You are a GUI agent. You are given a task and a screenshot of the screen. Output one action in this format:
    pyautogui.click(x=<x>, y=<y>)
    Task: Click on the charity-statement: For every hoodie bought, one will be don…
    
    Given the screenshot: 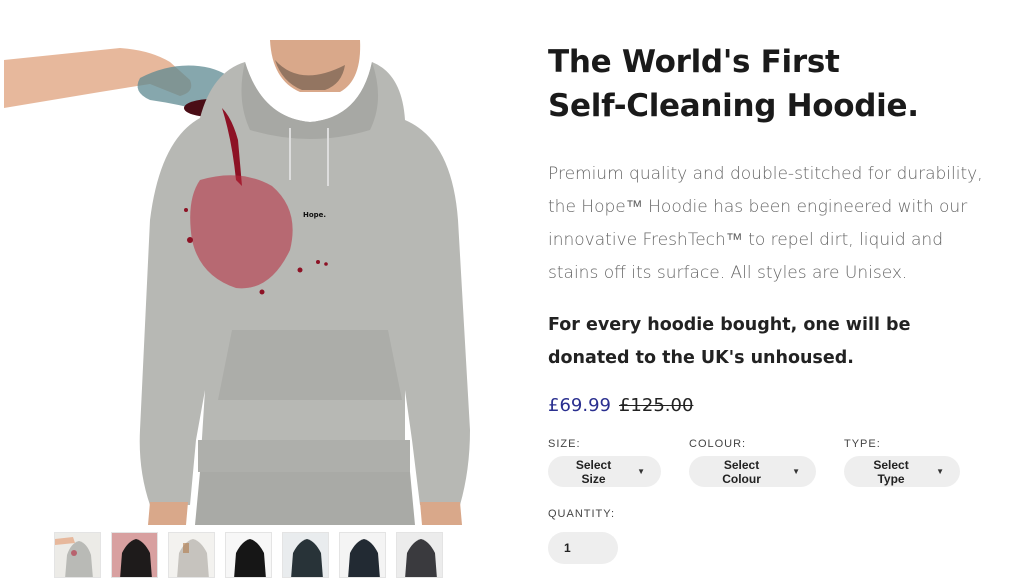 What is the action you would take?
    pyautogui.click(x=729, y=341)
    